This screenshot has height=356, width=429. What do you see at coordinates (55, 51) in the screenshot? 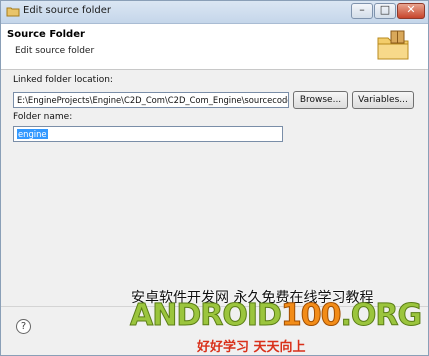
I see `header-description: Edit source folder` at bounding box center [55, 51].